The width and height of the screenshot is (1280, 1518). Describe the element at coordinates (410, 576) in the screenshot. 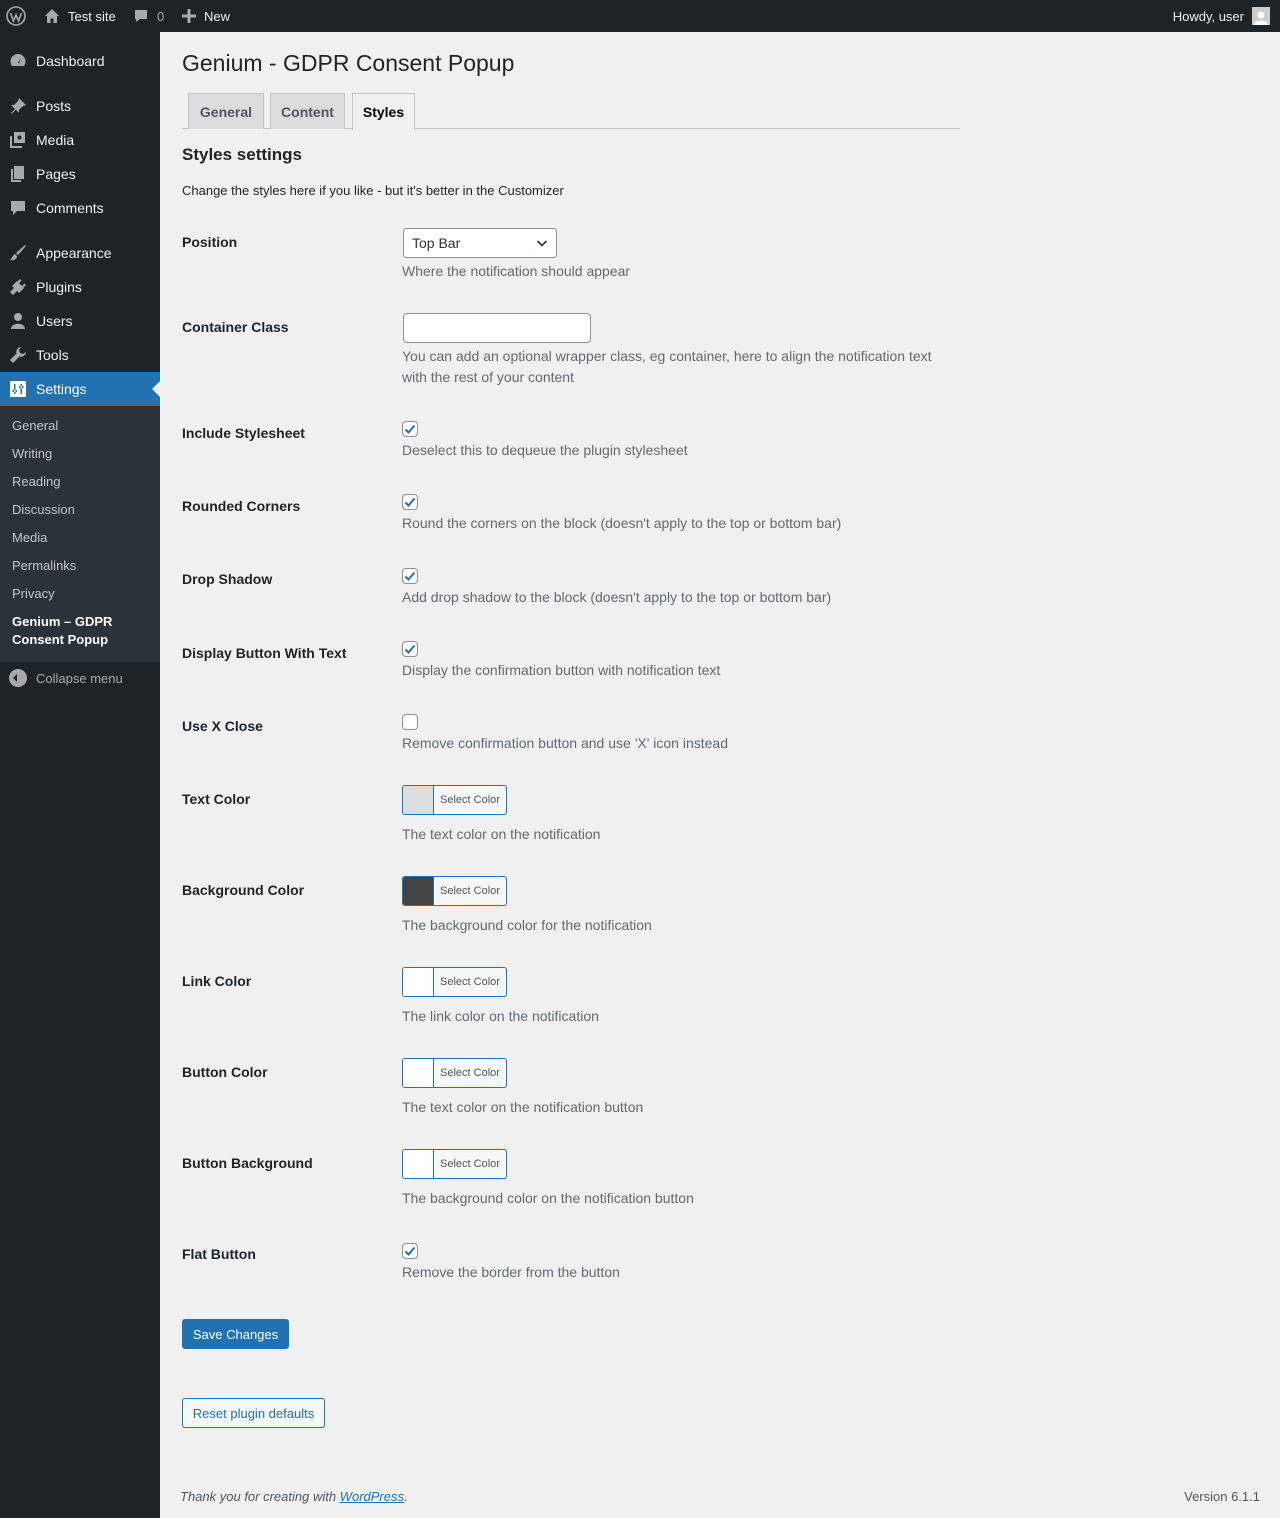

I see `drop-shadow-checkbox` at that location.